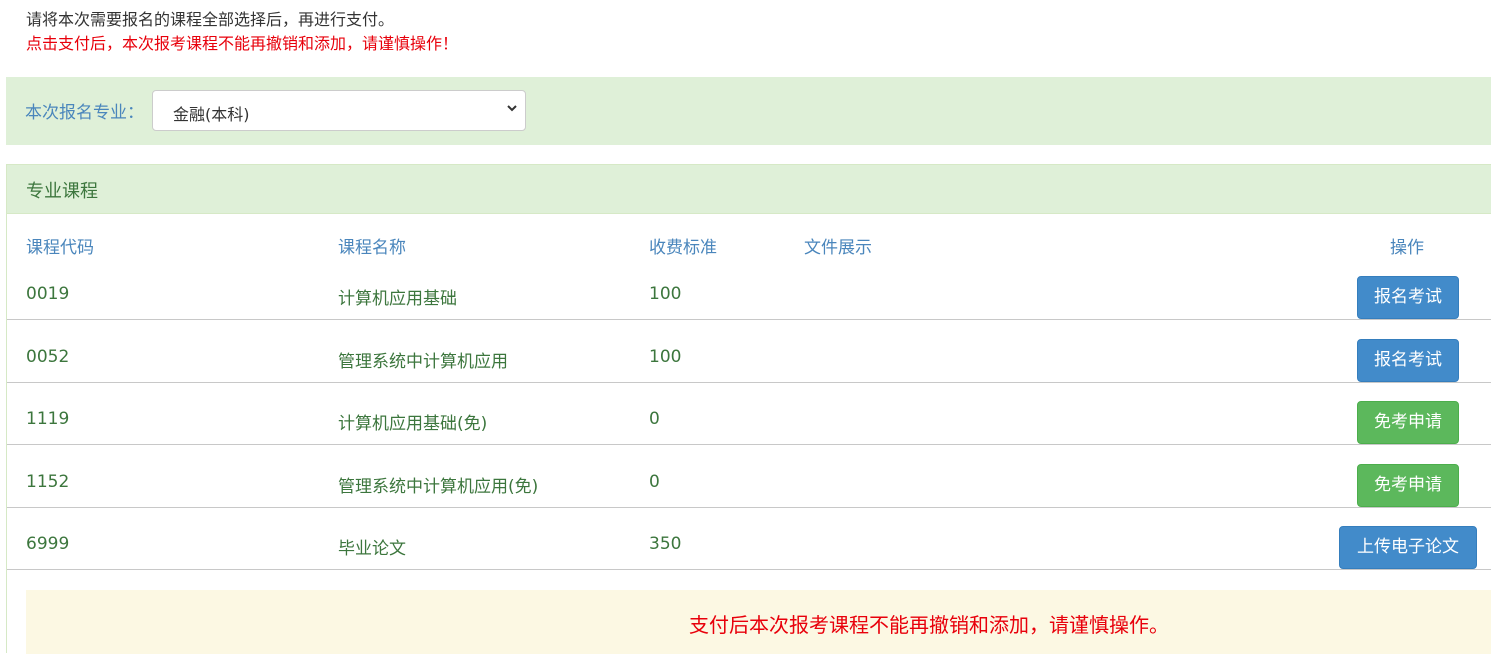  What do you see at coordinates (372, 248) in the screenshot?
I see `header-course-name: 课程名称` at bounding box center [372, 248].